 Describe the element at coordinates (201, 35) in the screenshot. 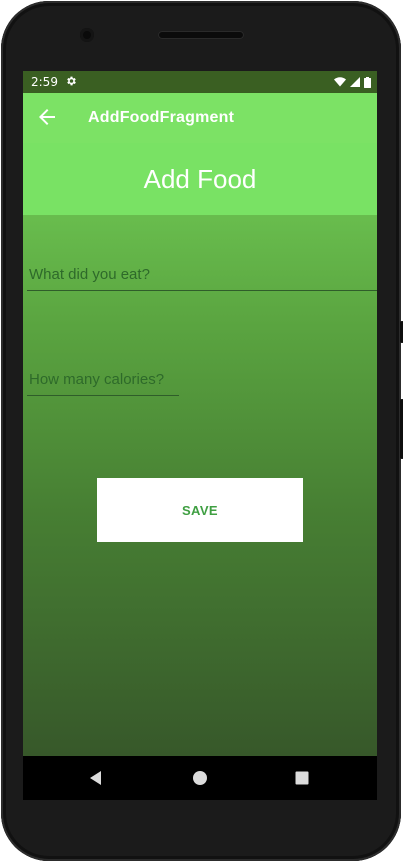

I see `earpiece-speaker` at that location.